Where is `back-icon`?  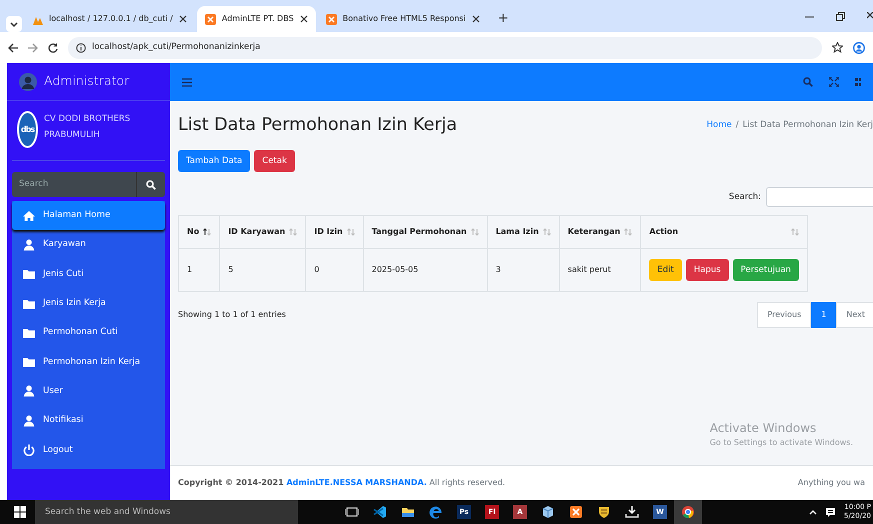 back-icon is located at coordinates (13, 47).